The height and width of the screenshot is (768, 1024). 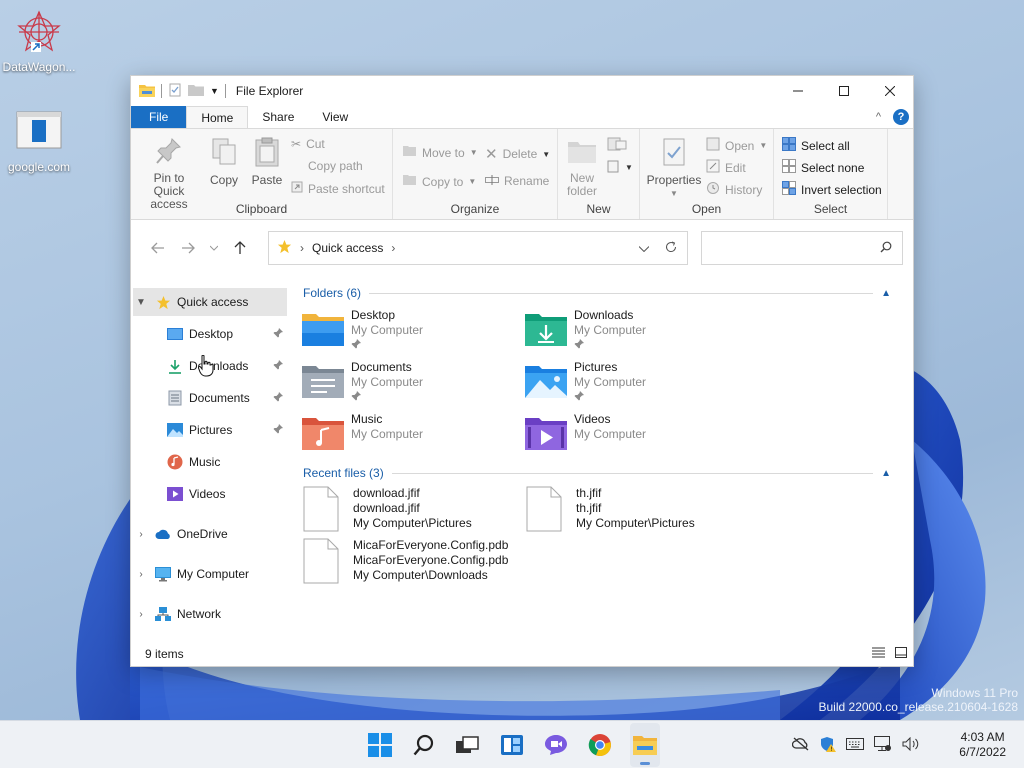 I want to click on keyboard-icon, so click(x=855, y=745).